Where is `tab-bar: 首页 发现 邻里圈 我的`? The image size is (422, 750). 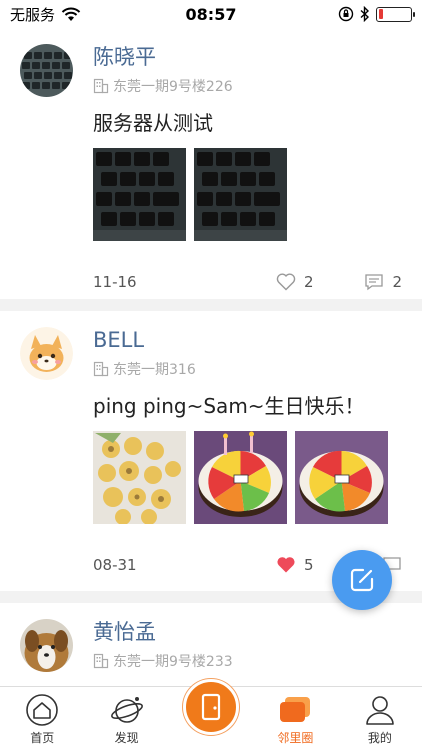 tab-bar: 首页 发现 邻里圈 我的 is located at coordinates (211, 714).